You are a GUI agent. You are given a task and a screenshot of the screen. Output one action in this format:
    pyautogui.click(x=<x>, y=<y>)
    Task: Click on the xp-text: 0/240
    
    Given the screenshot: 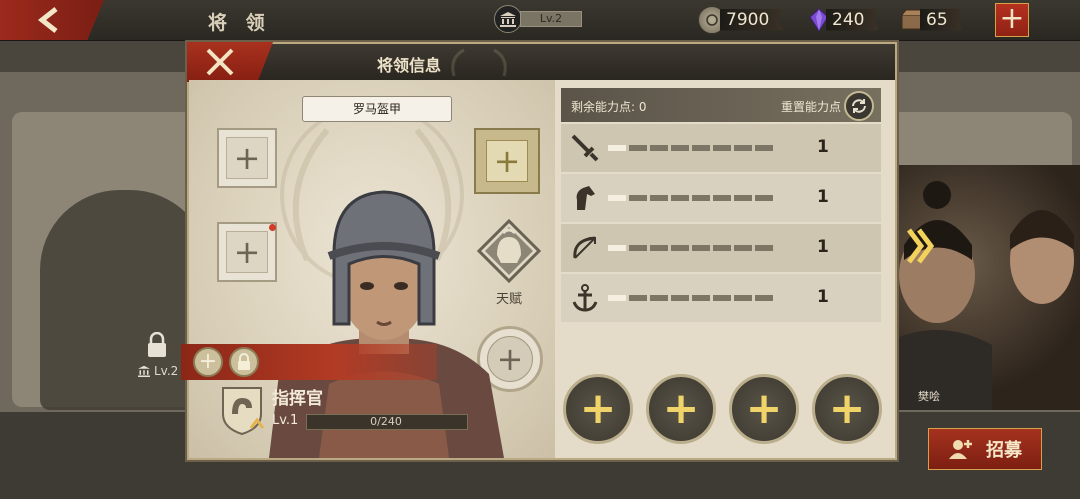 What is the action you would take?
    pyautogui.click(x=386, y=421)
    